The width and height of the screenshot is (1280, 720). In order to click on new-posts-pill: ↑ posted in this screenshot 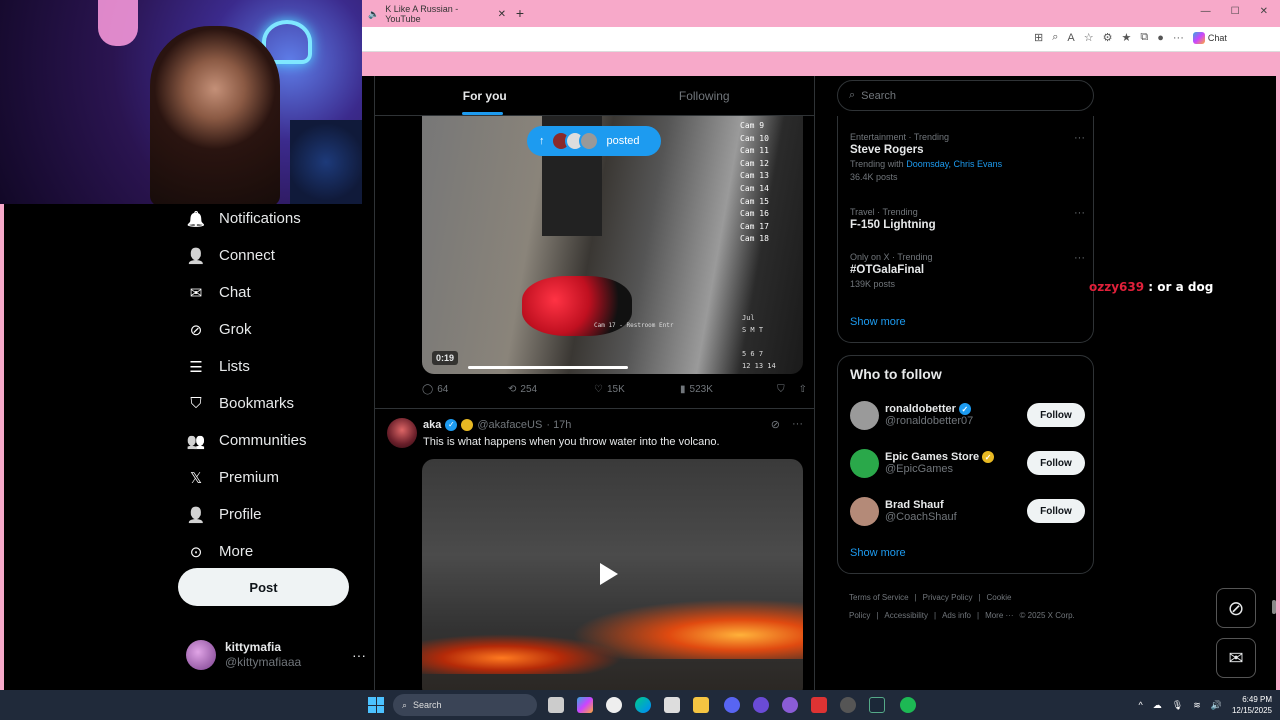, I will do `click(594, 141)`.